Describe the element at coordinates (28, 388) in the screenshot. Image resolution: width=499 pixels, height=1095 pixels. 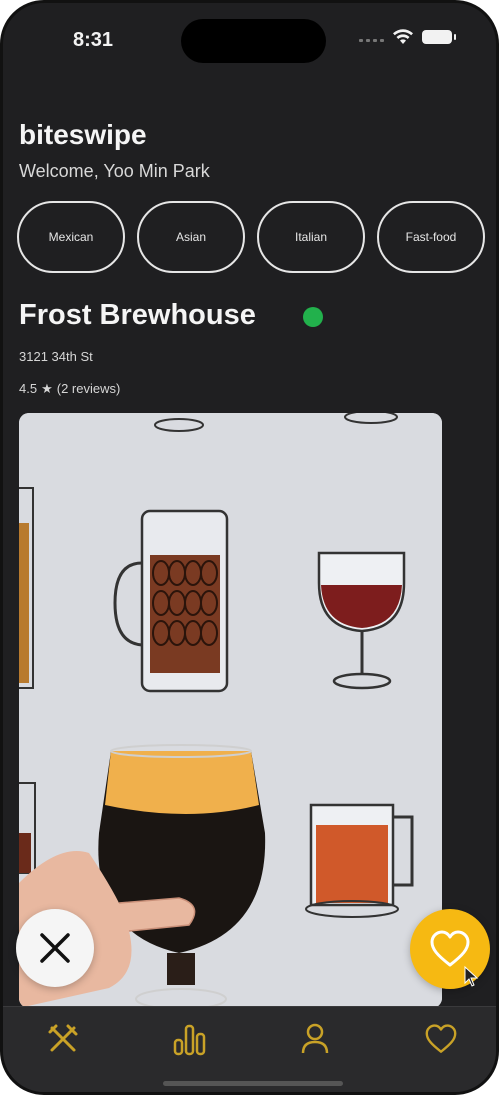
I see `rating-value: 4.5` at that location.